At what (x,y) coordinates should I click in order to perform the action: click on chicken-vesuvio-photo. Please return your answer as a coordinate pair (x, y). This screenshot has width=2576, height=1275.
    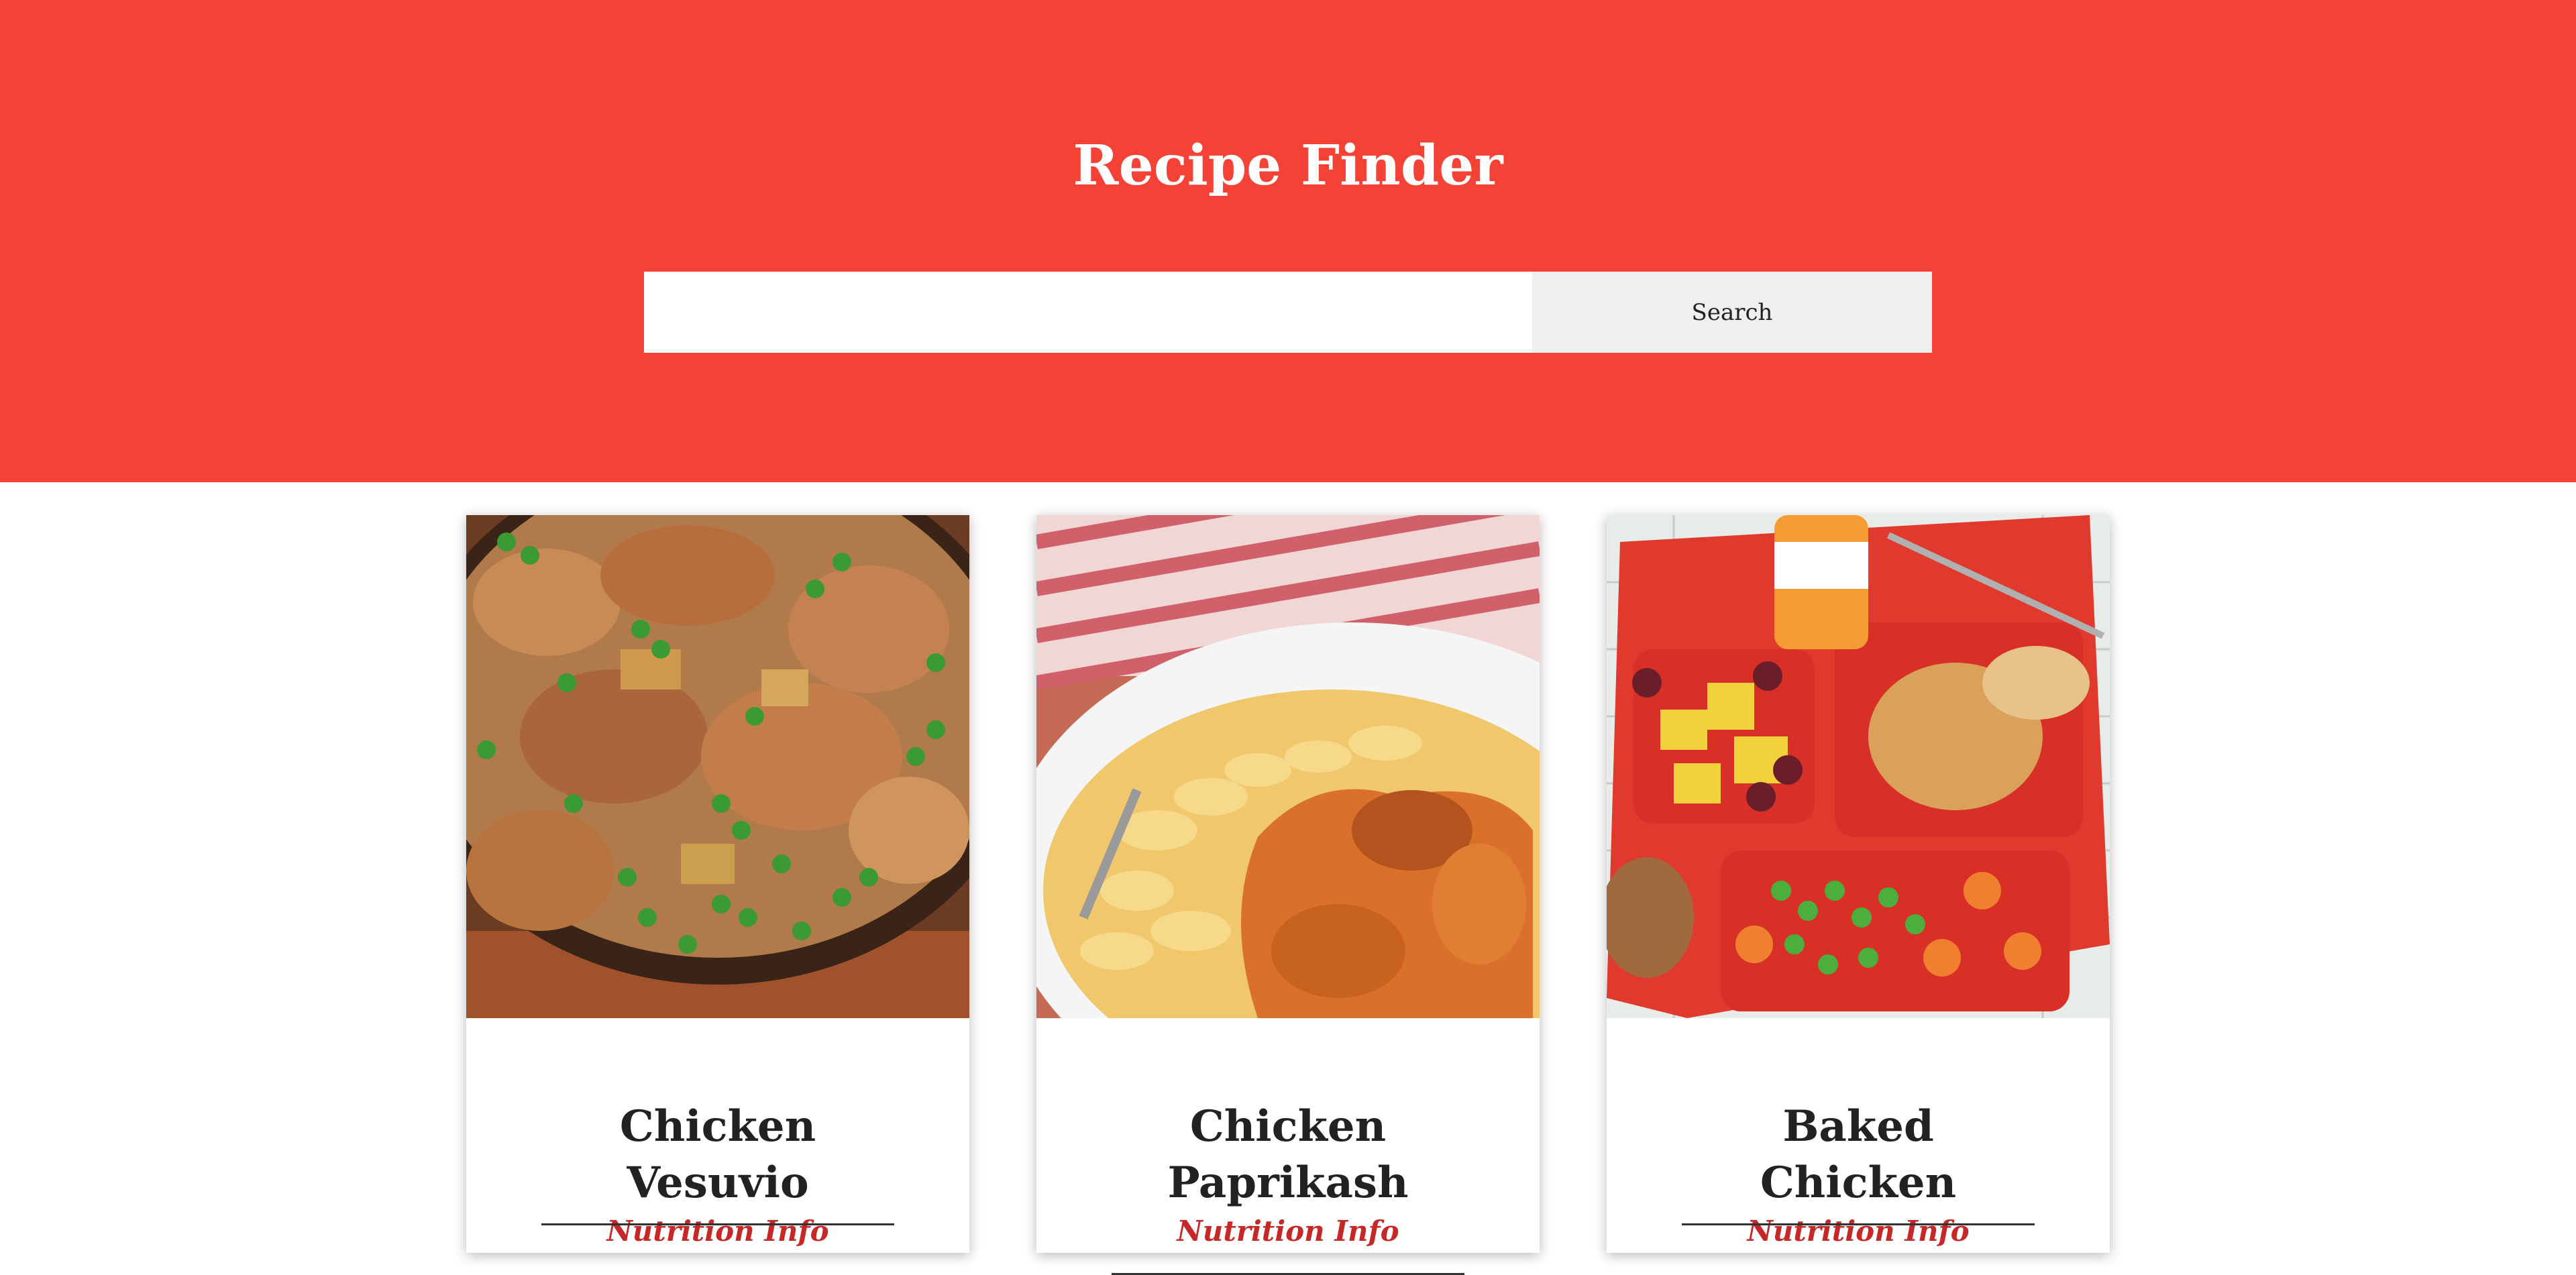
    Looking at the image, I should click on (717, 766).